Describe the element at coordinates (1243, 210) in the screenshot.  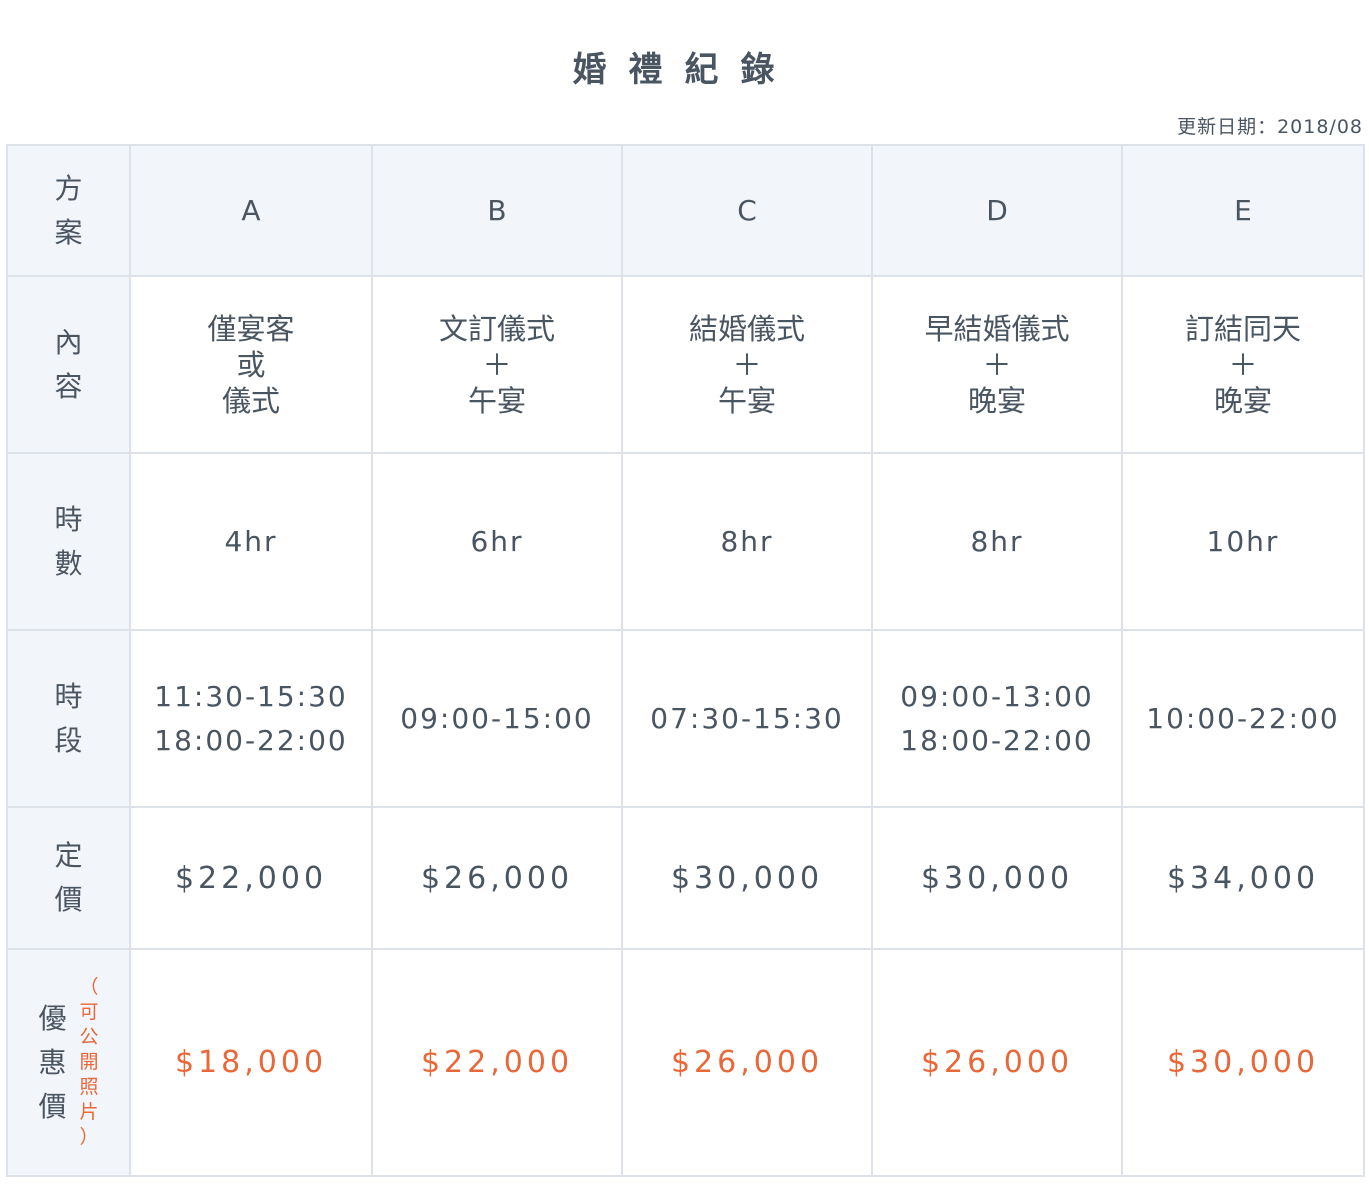
I see `plan-e-header: E` at that location.